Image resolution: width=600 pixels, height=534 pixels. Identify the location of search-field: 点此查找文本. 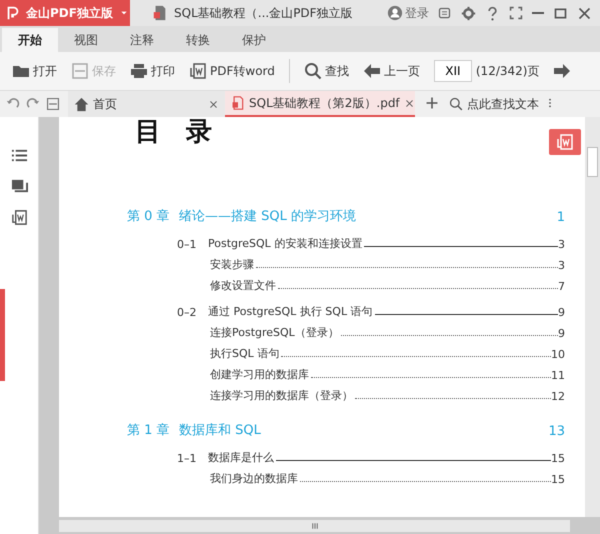
(494, 104).